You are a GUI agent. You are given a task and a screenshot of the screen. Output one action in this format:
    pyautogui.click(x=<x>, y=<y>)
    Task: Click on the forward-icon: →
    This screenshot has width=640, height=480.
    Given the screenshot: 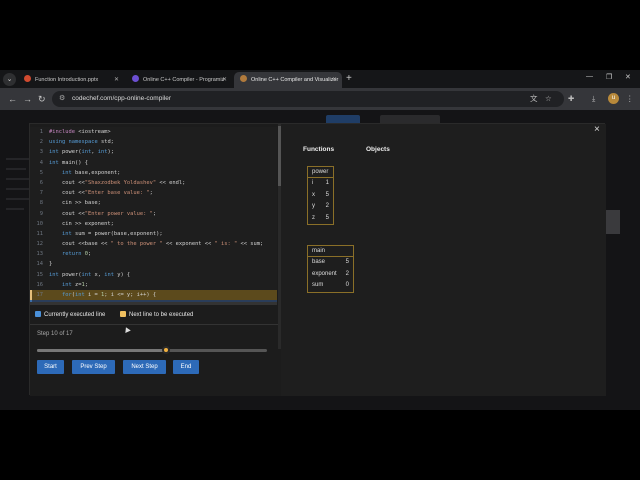 What is the action you would take?
    pyautogui.click(x=27, y=99)
    